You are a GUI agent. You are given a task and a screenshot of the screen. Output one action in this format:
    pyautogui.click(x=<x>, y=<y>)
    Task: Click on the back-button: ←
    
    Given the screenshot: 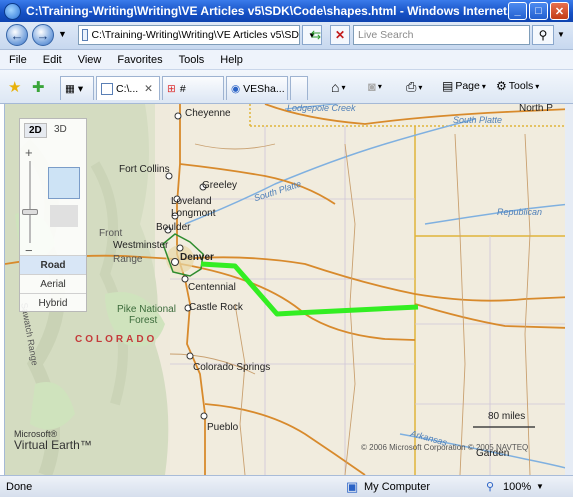 What is the action you would take?
    pyautogui.click(x=17, y=35)
    